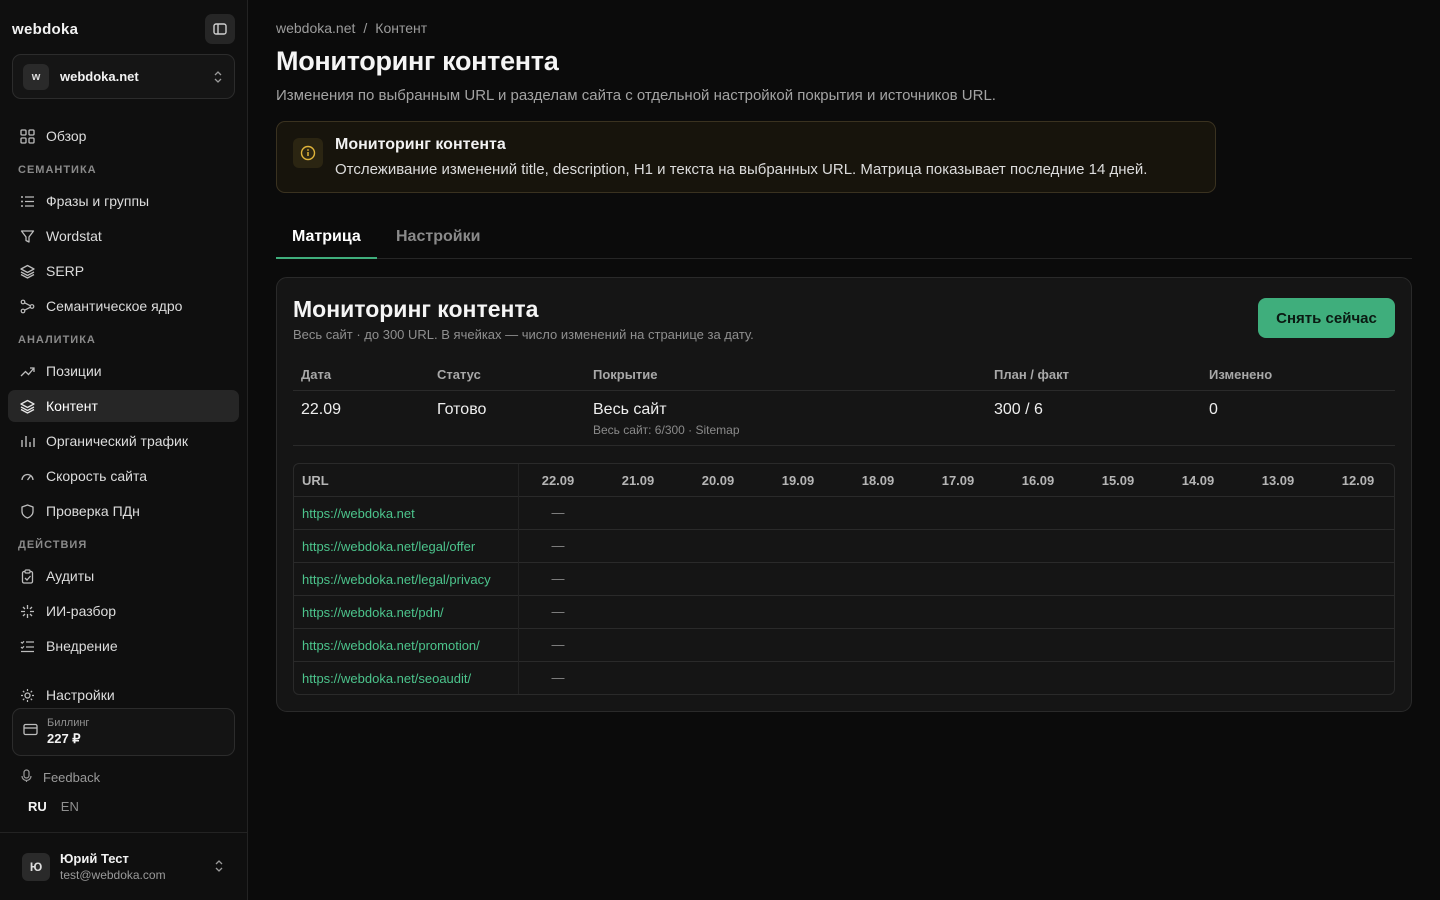  What do you see at coordinates (625, 374) in the screenshot?
I see `column-header-coverage: Покрытие` at bounding box center [625, 374].